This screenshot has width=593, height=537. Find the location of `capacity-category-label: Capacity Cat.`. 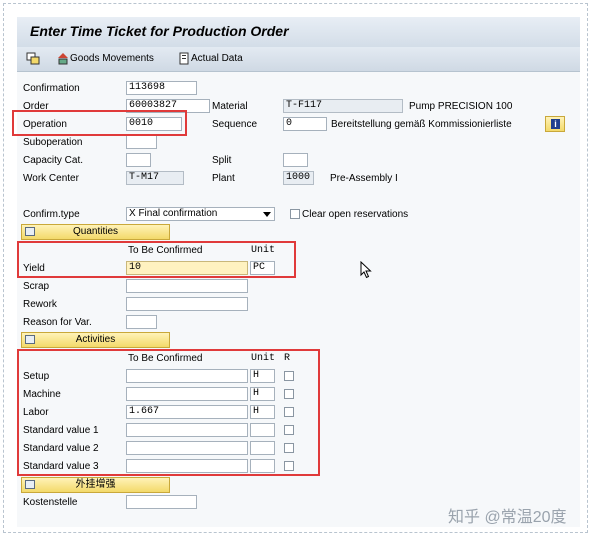

capacity-category-label: Capacity Cat. is located at coordinates (53, 160).